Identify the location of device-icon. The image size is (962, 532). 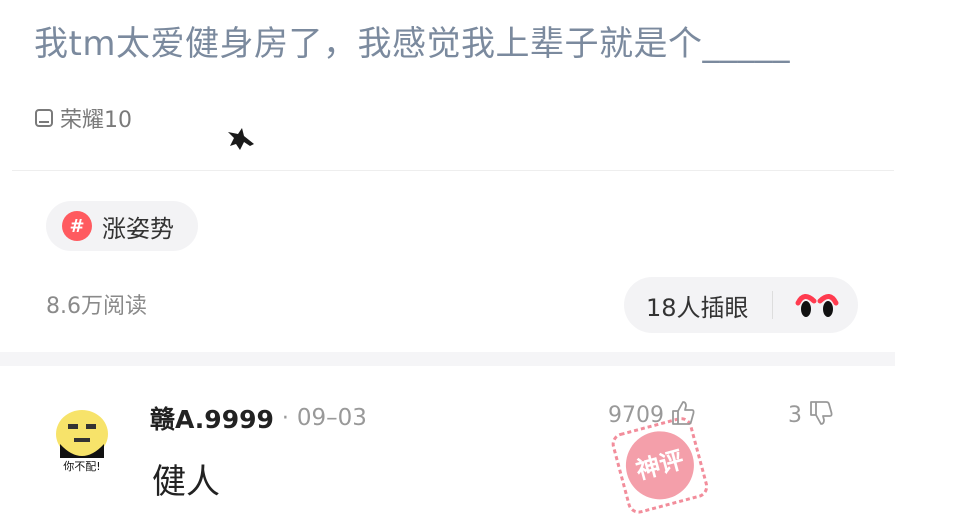
(44, 118).